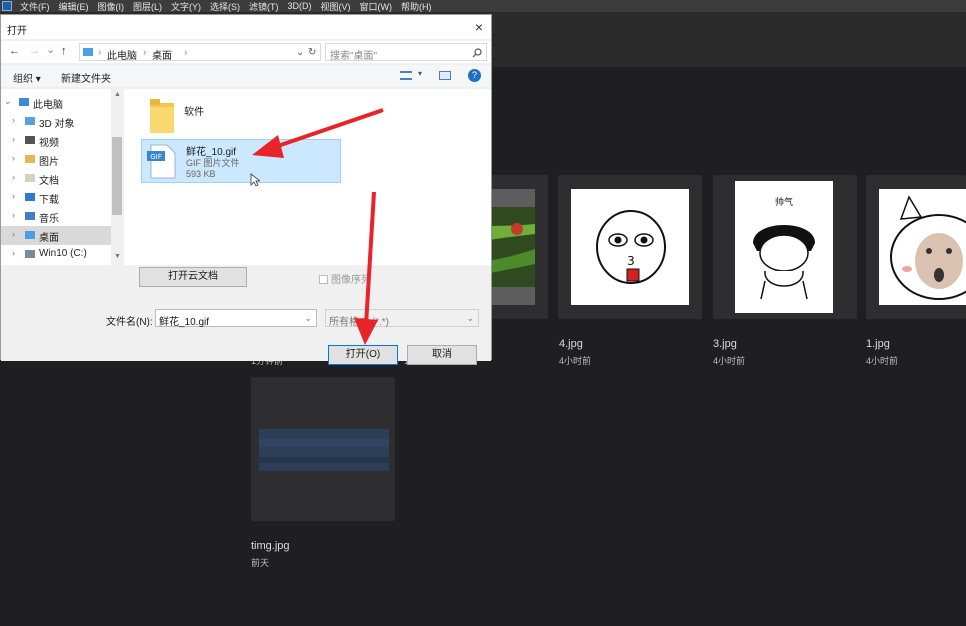 This screenshot has height=626, width=966. Describe the element at coordinates (30, 121) in the screenshot. I see `cube-icon` at that location.